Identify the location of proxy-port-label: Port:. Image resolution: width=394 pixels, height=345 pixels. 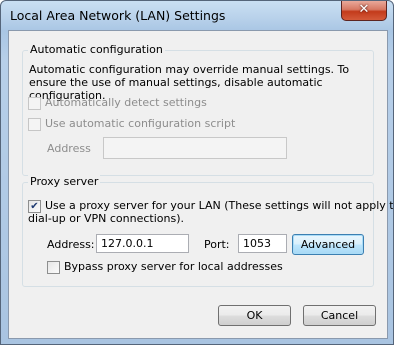
(217, 244).